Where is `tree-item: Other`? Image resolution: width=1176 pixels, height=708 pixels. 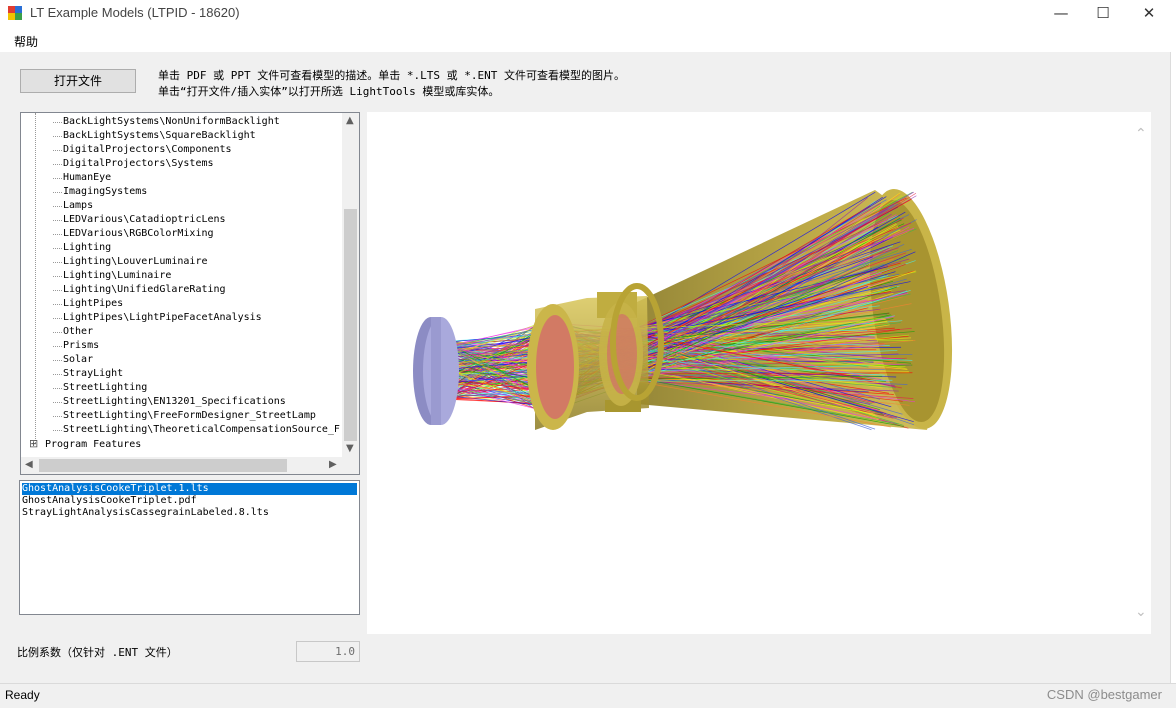 tree-item: Other is located at coordinates (78, 332).